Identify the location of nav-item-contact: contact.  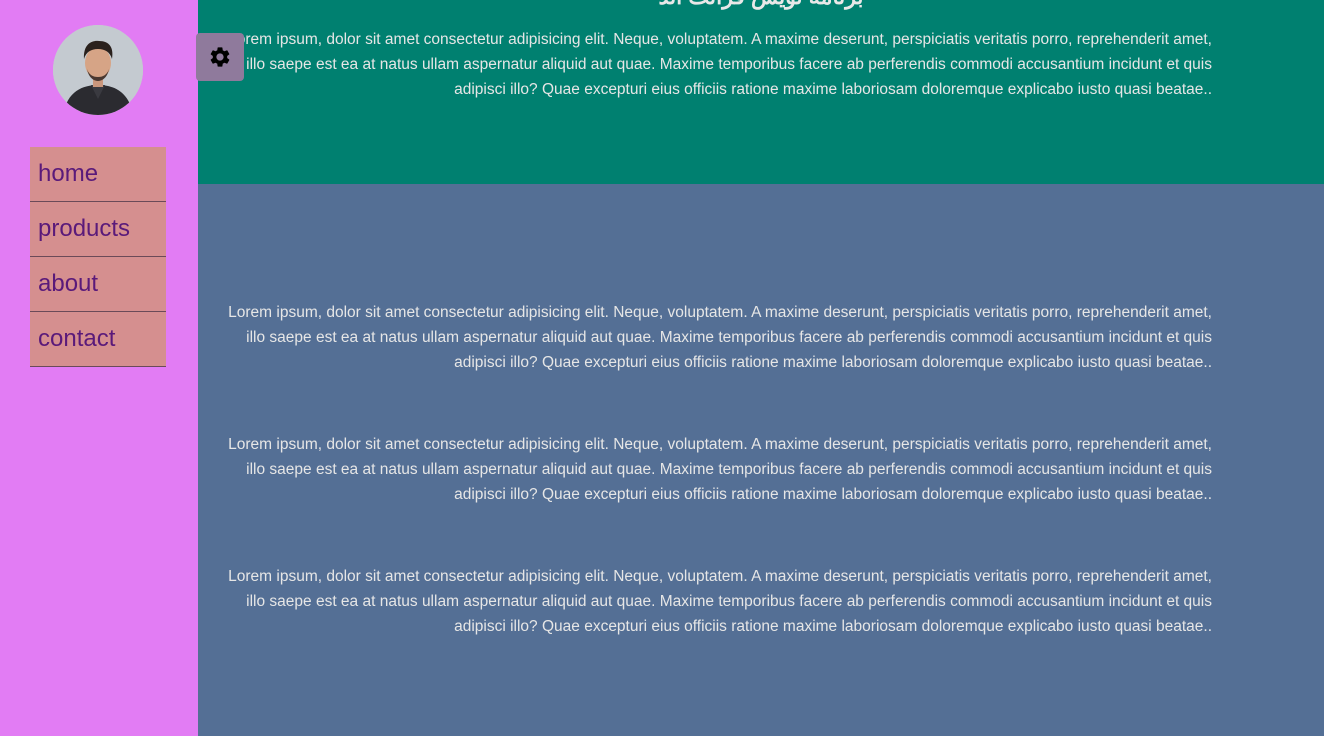
(98, 339).